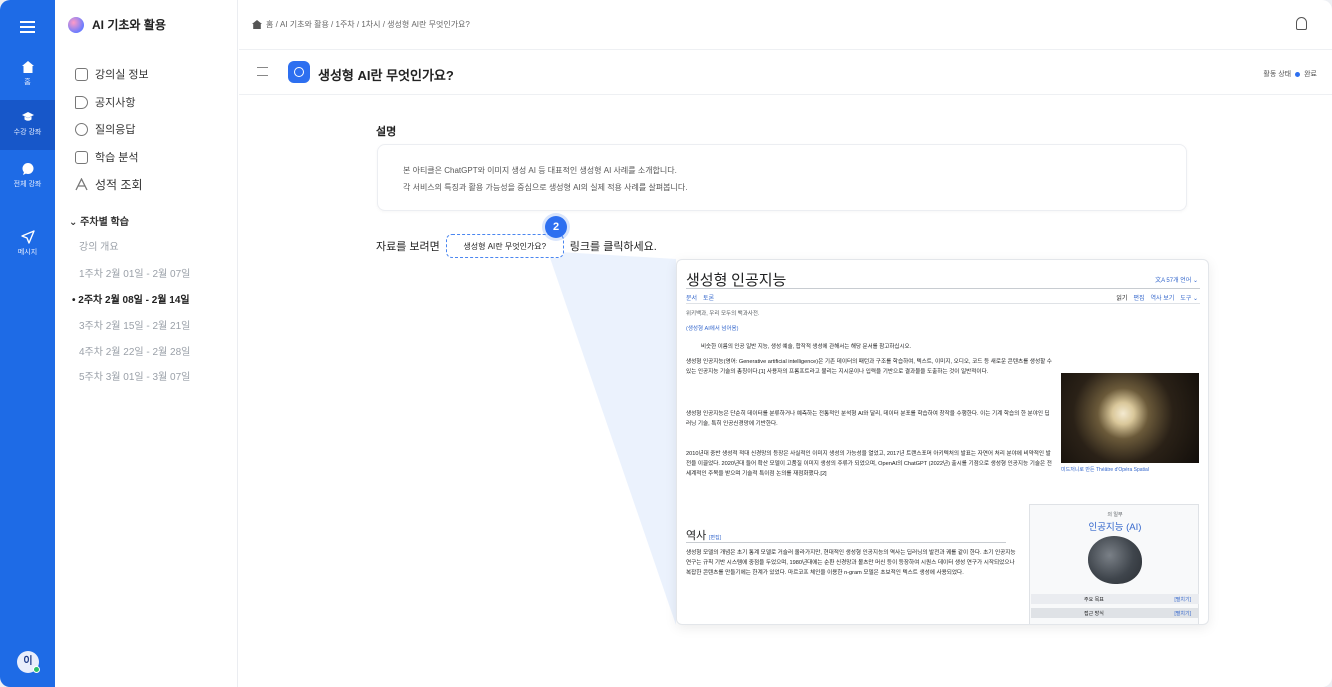 The width and height of the screenshot is (1332, 687). What do you see at coordinates (1115, 599) in the screenshot?
I see `infobox-row: 주요 목표 [펼치기]` at bounding box center [1115, 599].